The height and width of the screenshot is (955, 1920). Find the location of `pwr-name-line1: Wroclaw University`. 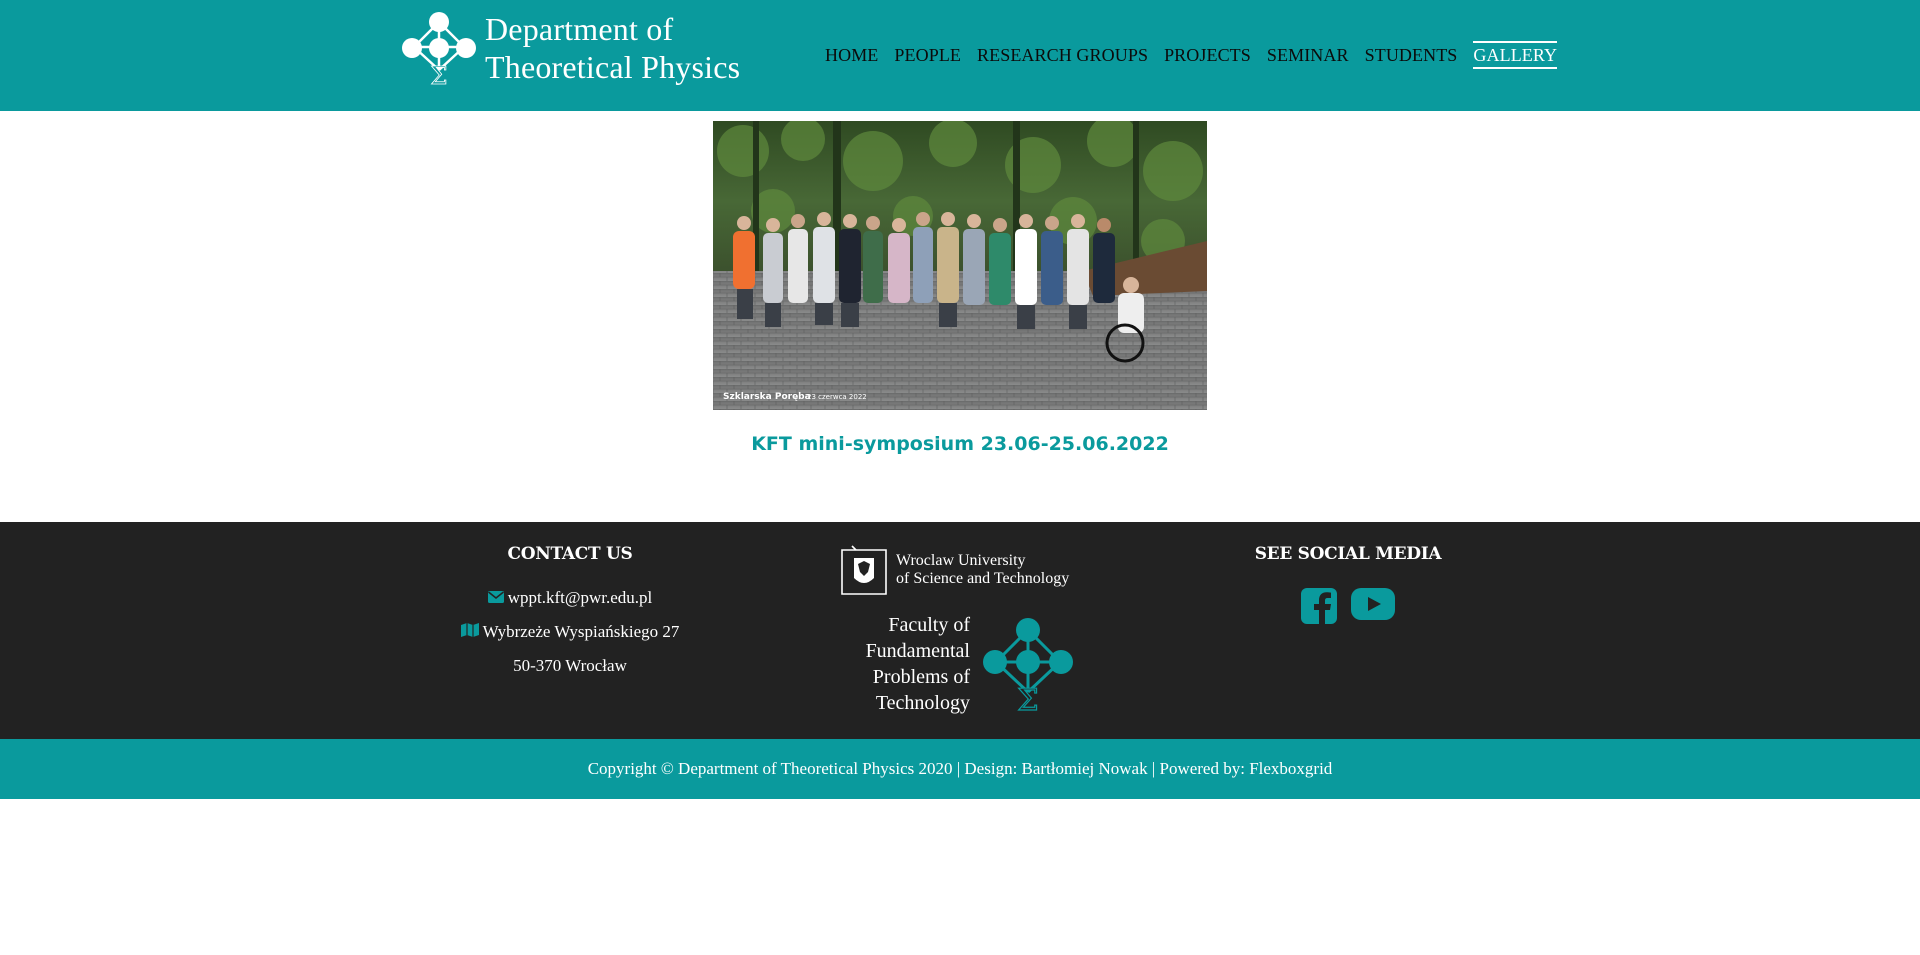

pwr-name-line1: Wroclaw University is located at coordinates (961, 560).